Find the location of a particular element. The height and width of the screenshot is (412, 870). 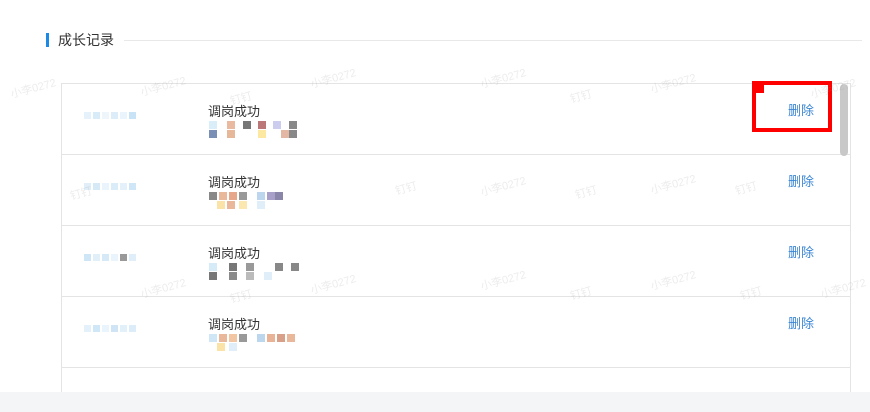

record-row is located at coordinates (456, 380).